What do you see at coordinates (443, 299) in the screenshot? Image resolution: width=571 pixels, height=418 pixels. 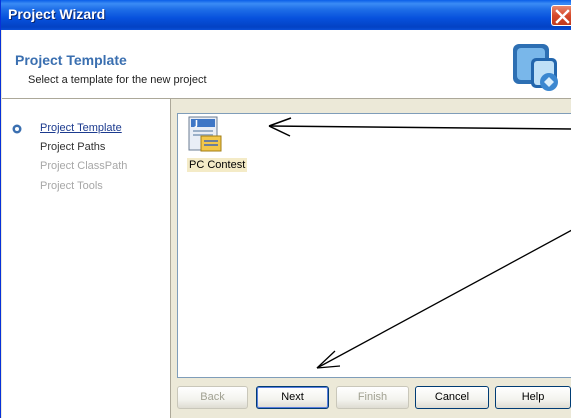 I see `arrow-to-next` at bounding box center [443, 299].